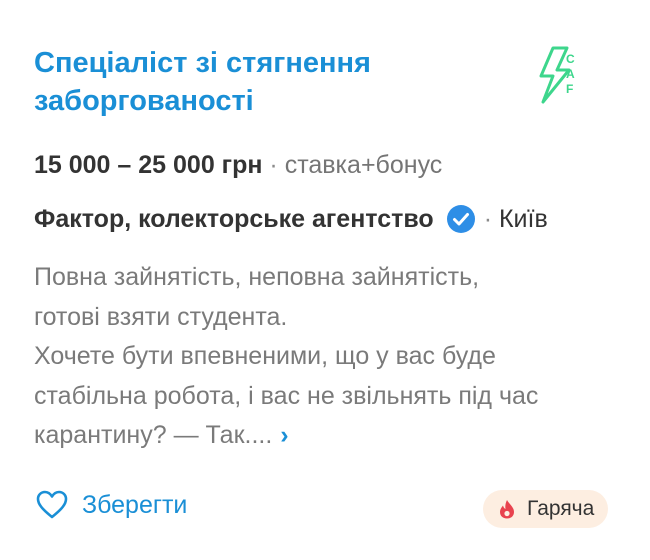 This screenshot has width=650, height=560. I want to click on heart-icon, so click(52, 504).